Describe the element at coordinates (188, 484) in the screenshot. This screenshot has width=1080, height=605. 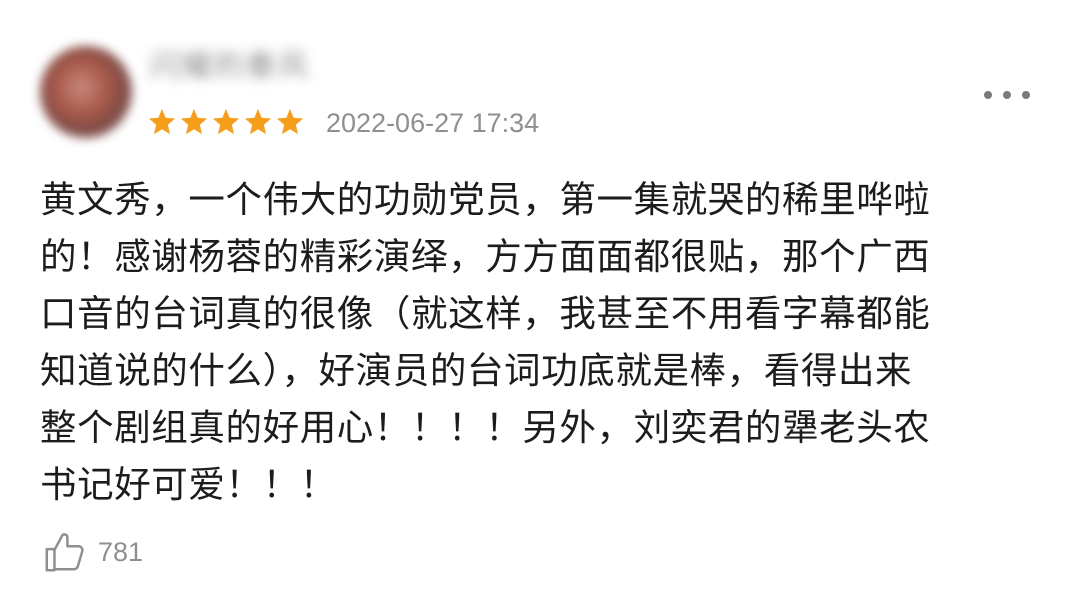
I see `review-line: 书记好可爱！！！` at that location.